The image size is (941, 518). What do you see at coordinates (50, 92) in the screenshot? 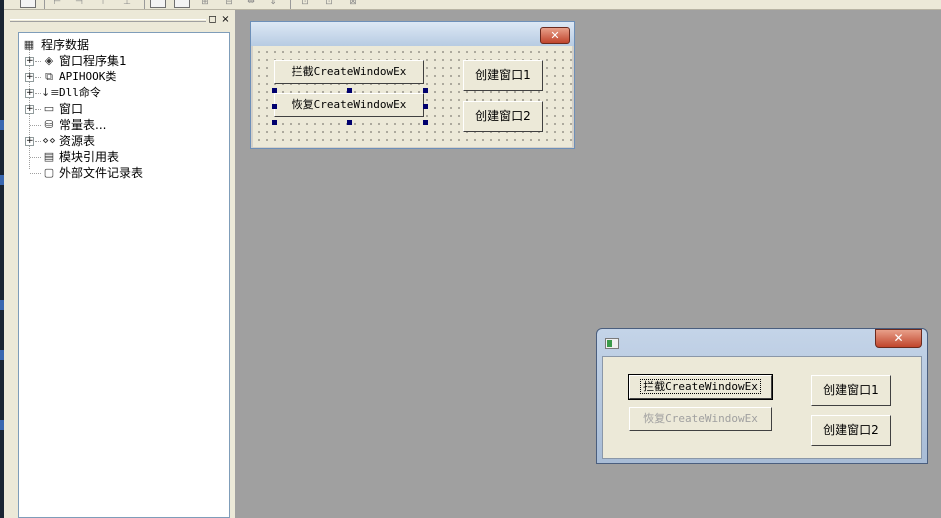
I see `dll-icon: ↓≡` at bounding box center [50, 92].